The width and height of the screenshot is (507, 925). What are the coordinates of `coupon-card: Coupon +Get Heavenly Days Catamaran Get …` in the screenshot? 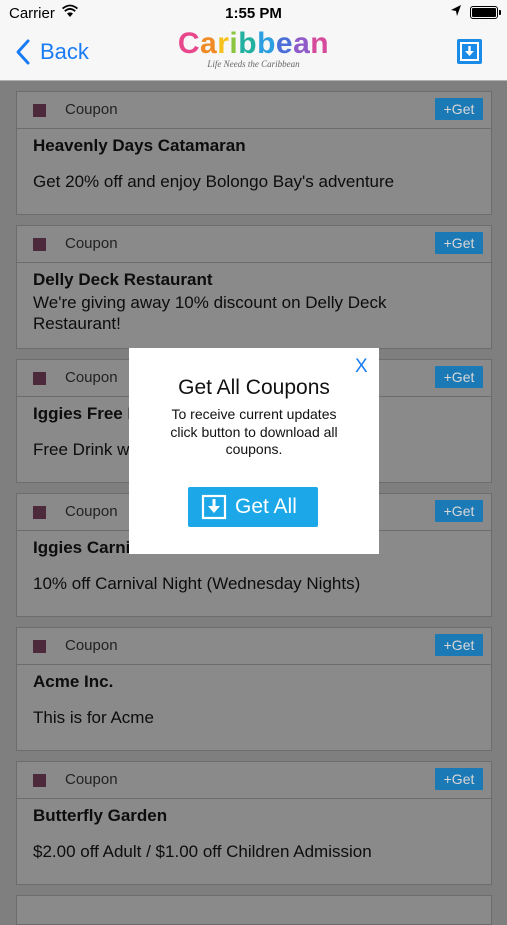 It's located at (254, 153).